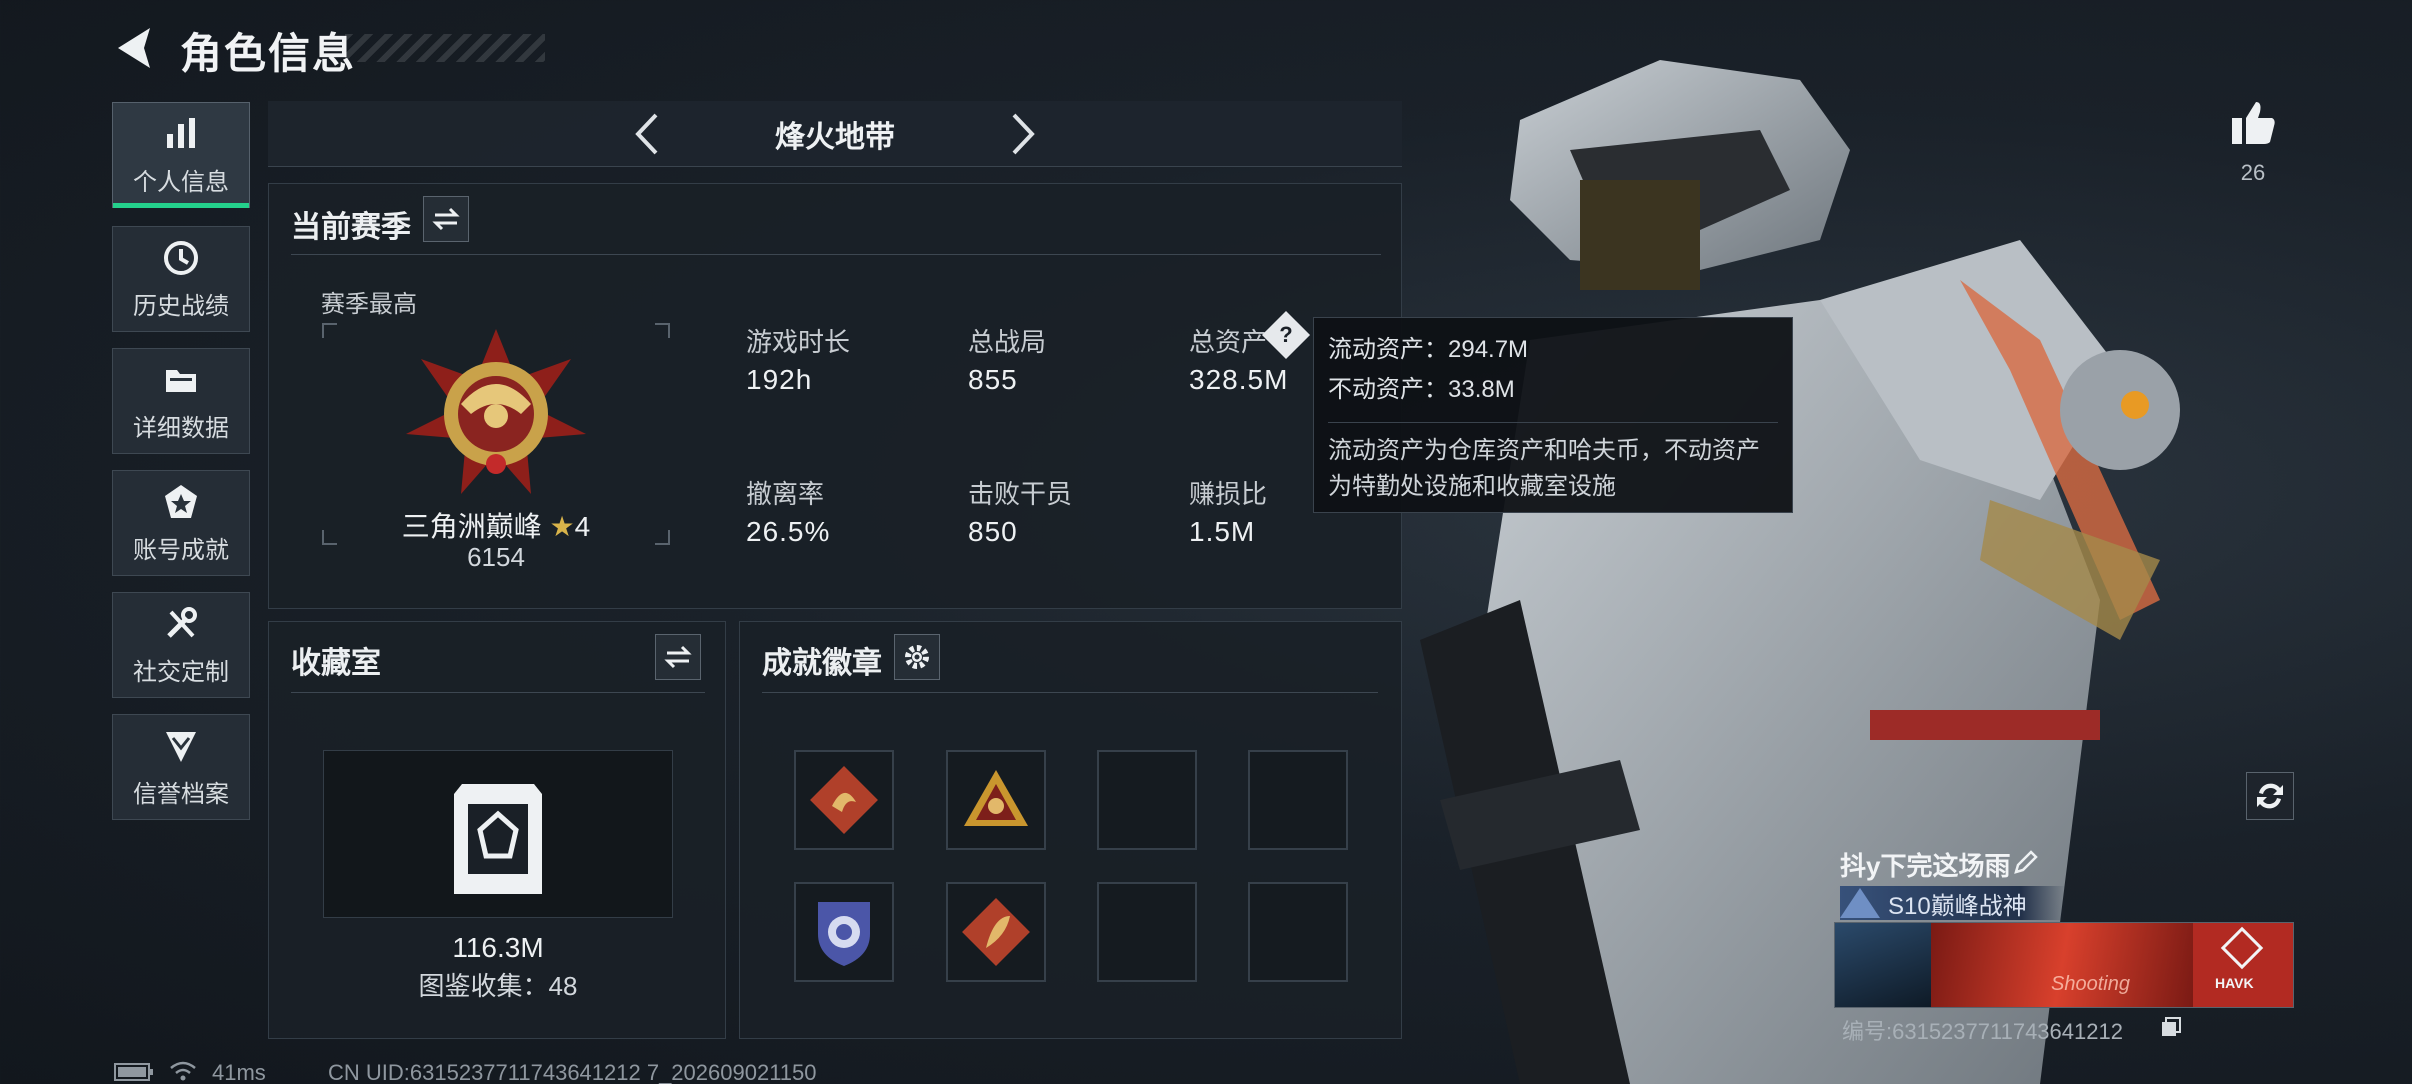  What do you see at coordinates (1957, 906) in the screenshot?
I see `title-badge-text: S10巅峰战神` at bounding box center [1957, 906].